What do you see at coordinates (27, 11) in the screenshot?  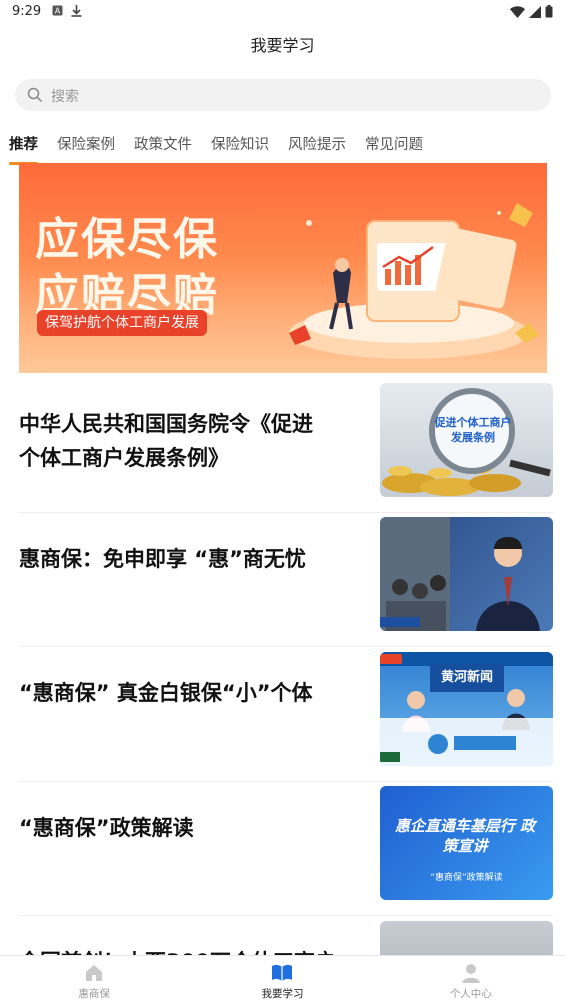 I see `status-time: 9:29` at bounding box center [27, 11].